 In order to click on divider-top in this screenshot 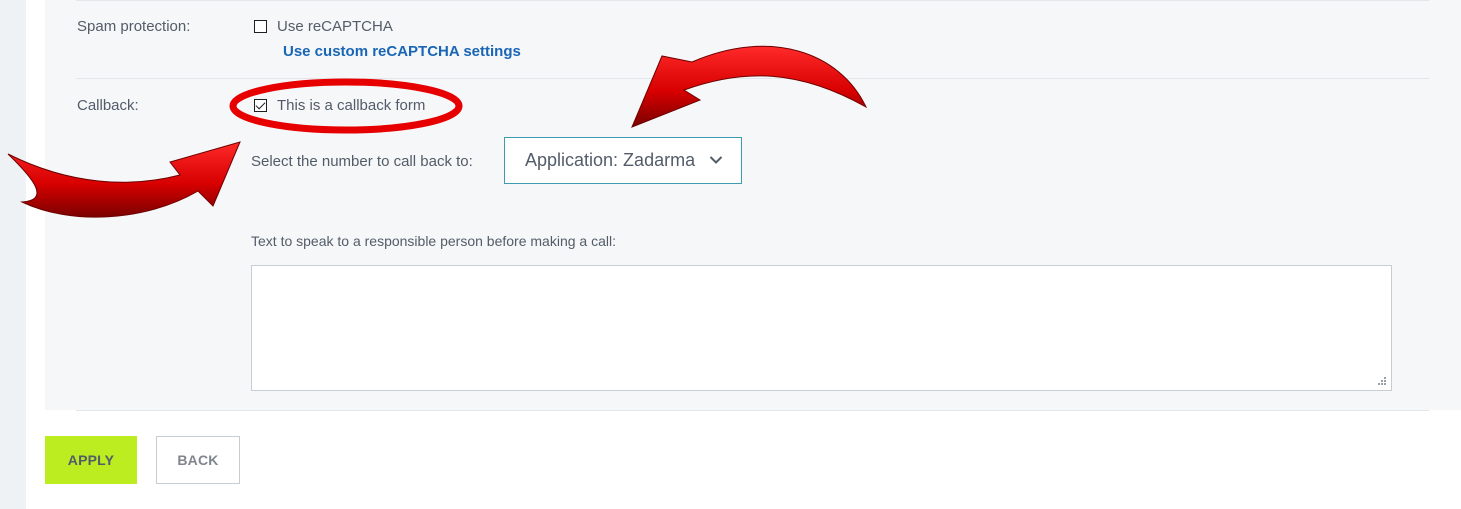, I will do `click(752, 0)`.